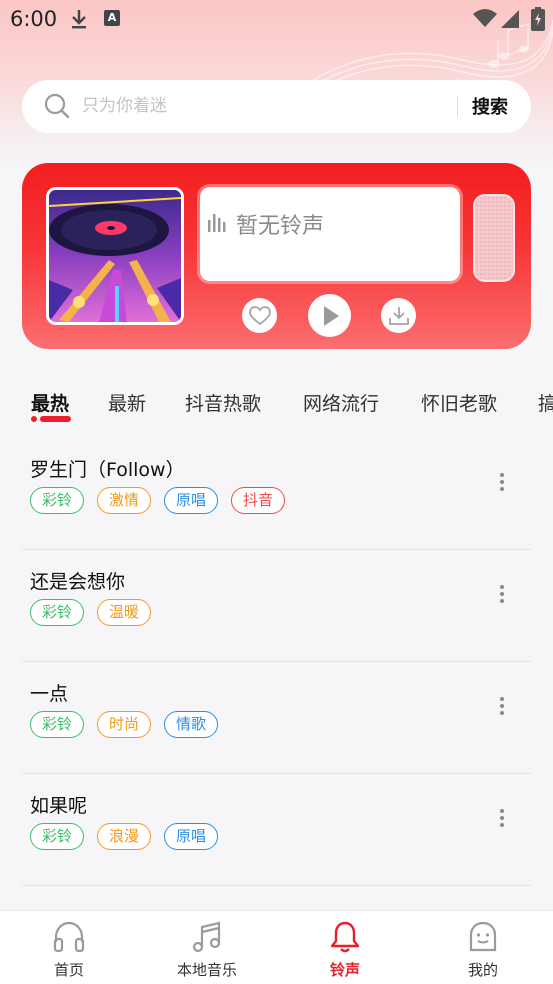 Image resolution: width=553 pixels, height=984 pixels. What do you see at coordinates (276, 19) in the screenshot?
I see `status-bar: 6:00 A` at bounding box center [276, 19].